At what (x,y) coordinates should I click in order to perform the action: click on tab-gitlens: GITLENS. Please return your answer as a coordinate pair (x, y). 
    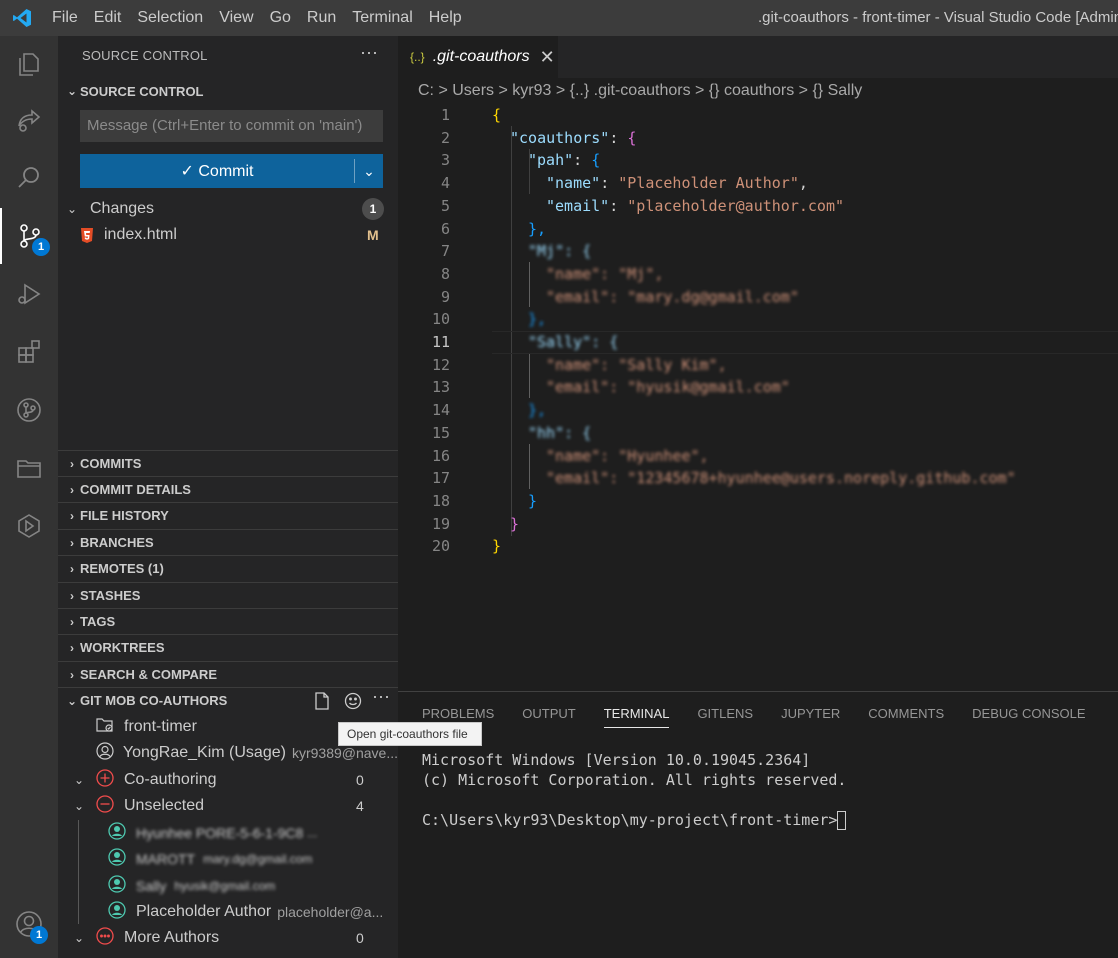
    Looking at the image, I should click on (725, 717).